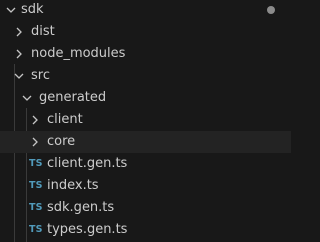 The width and height of the screenshot is (320, 242). What do you see at coordinates (145, 54) in the screenshot?
I see `tree-item-node-modules: node_modules` at bounding box center [145, 54].